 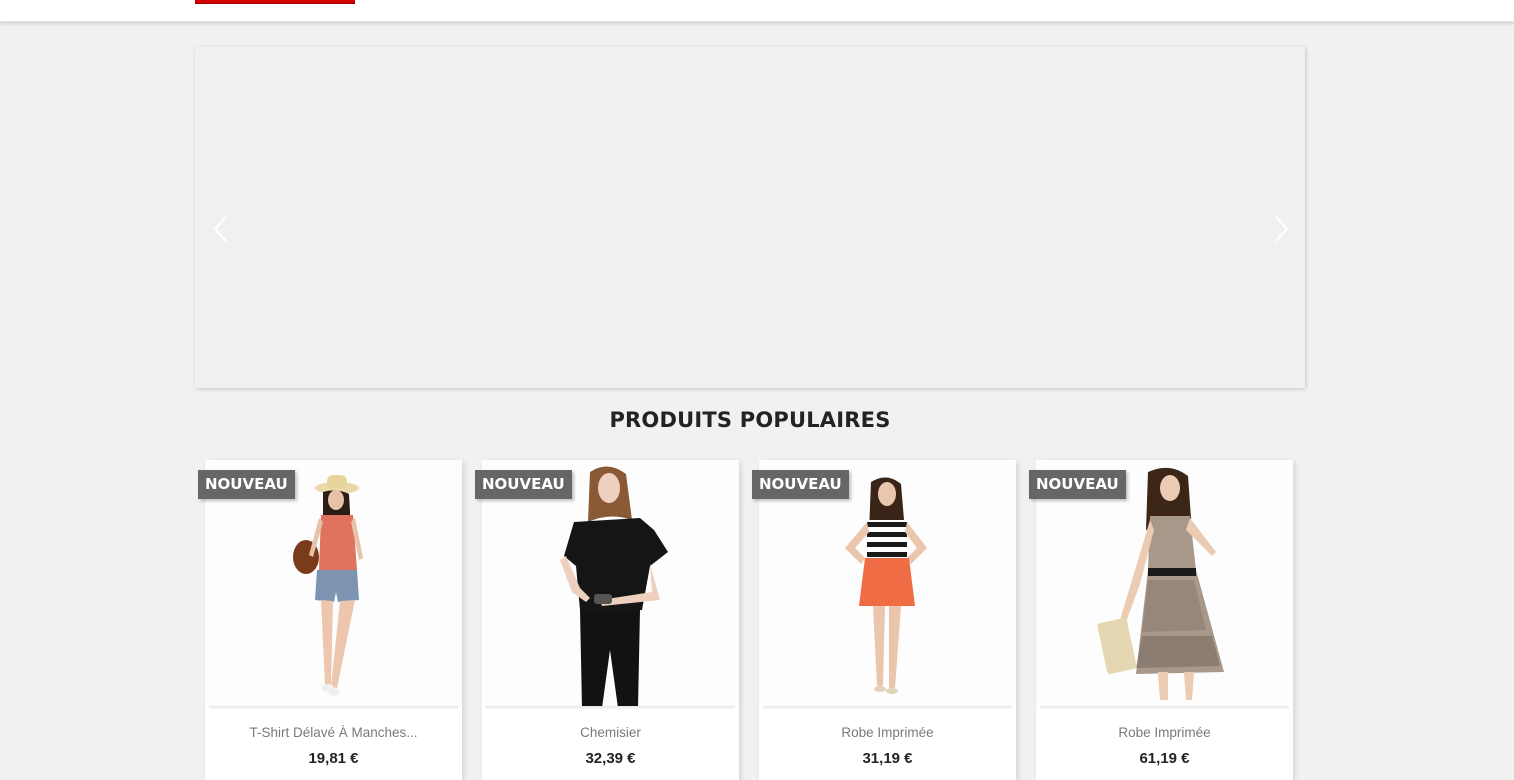 What do you see at coordinates (1164, 758) in the screenshot?
I see `product-price: 61,19 €` at bounding box center [1164, 758].